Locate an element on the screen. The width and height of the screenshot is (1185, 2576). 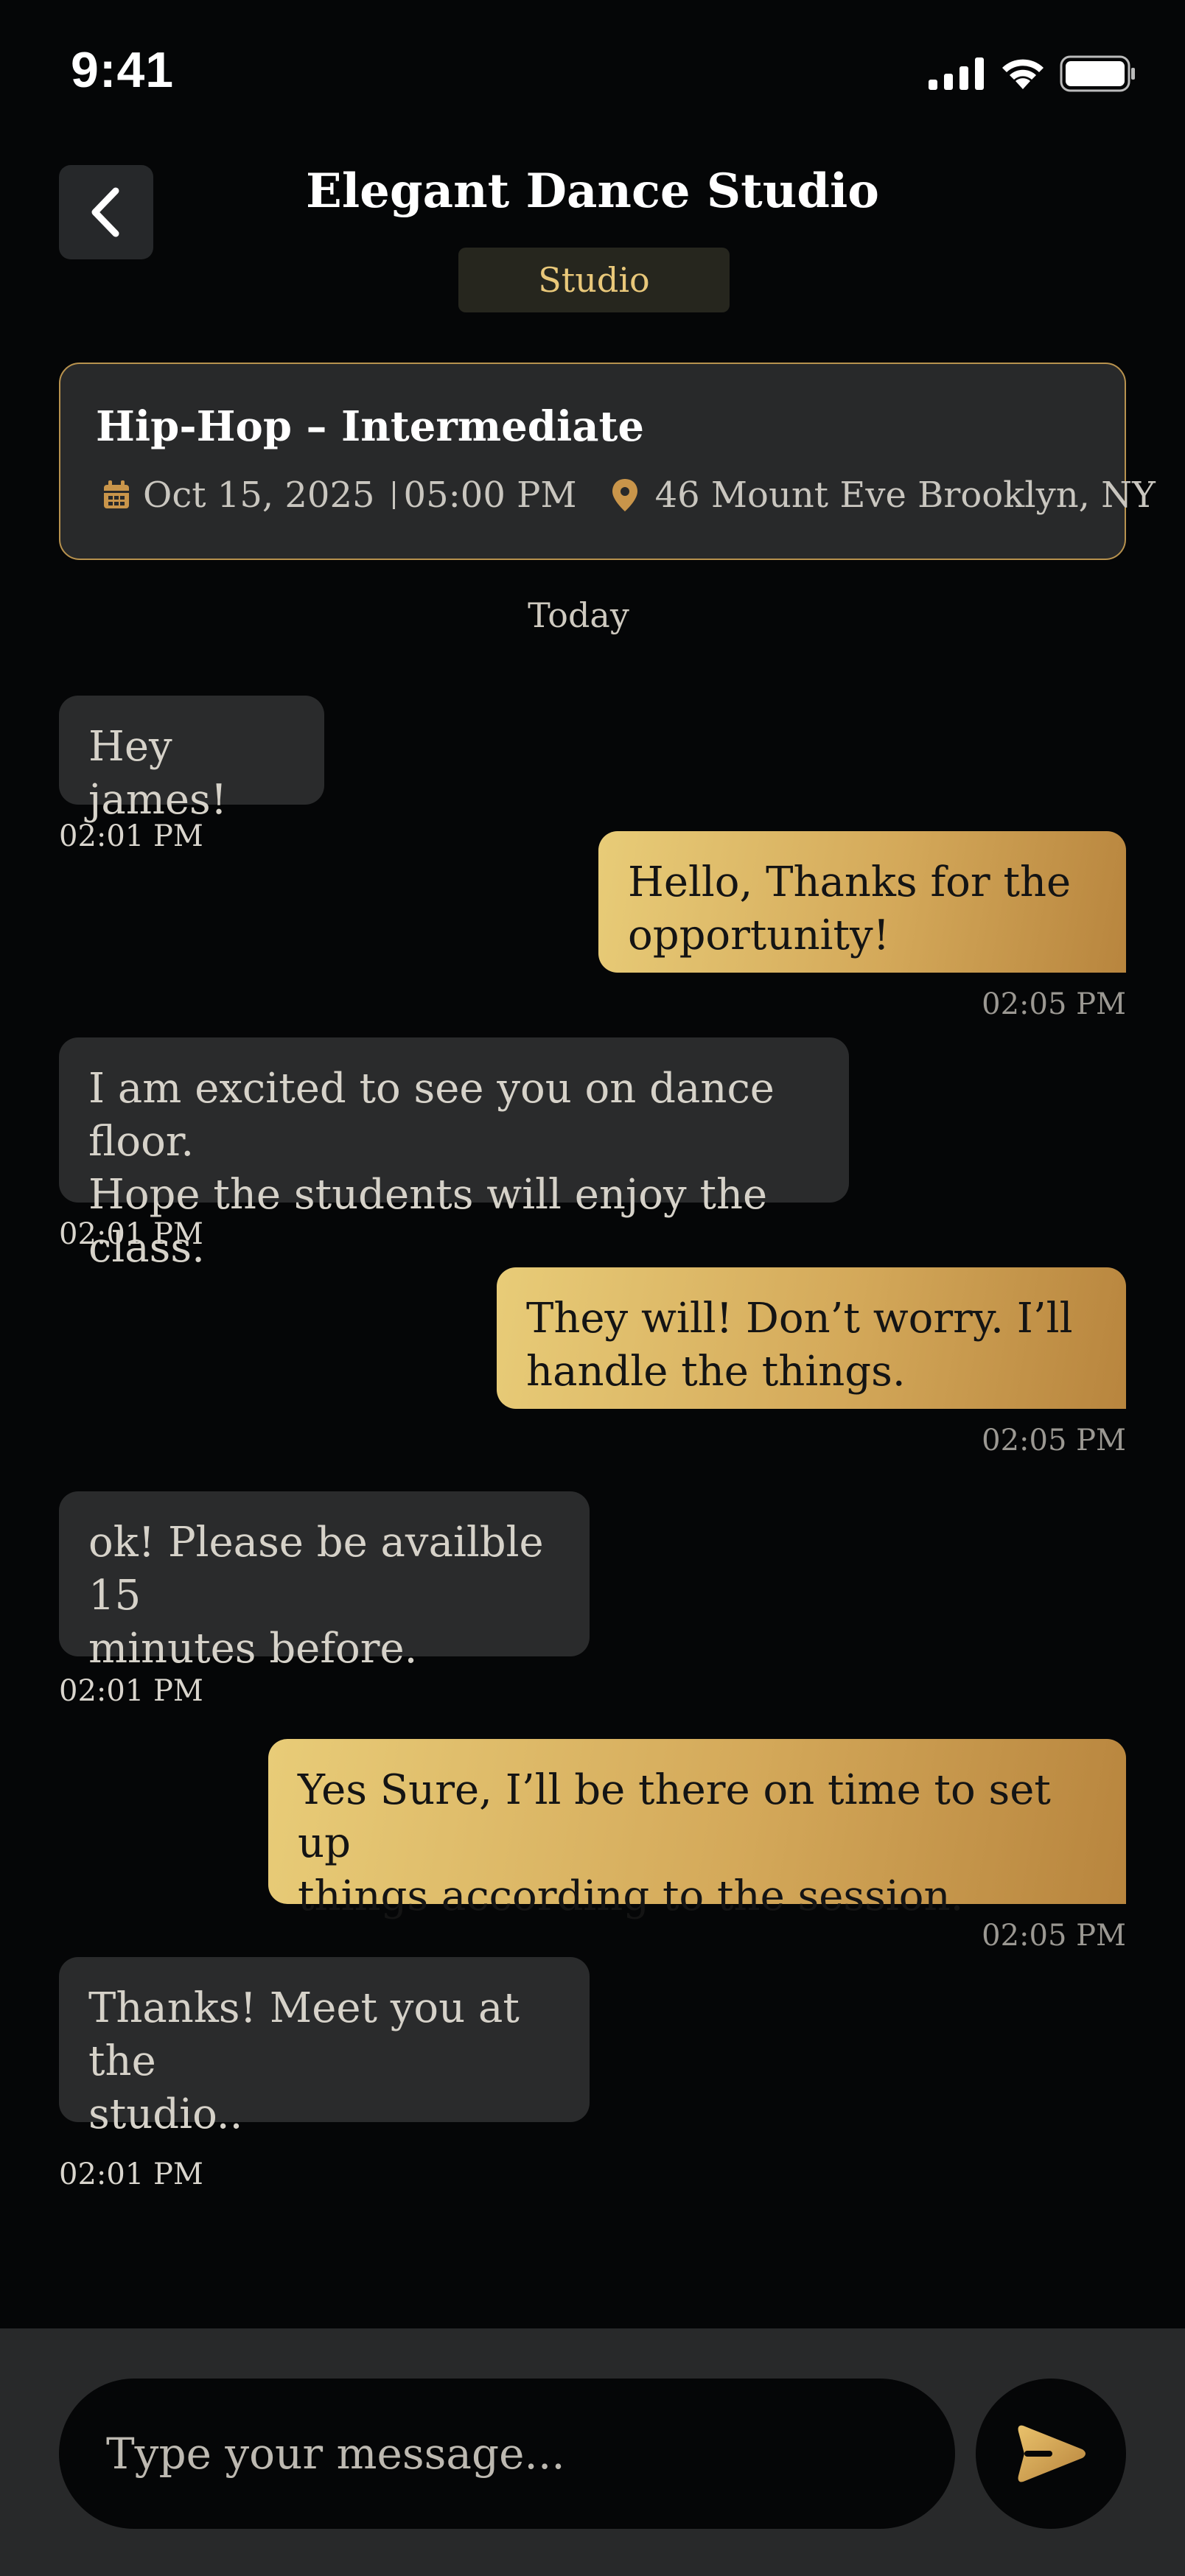
message-bubble-outgoing: Hello, Thanks for the opportunity! is located at coordinates (862, 902).